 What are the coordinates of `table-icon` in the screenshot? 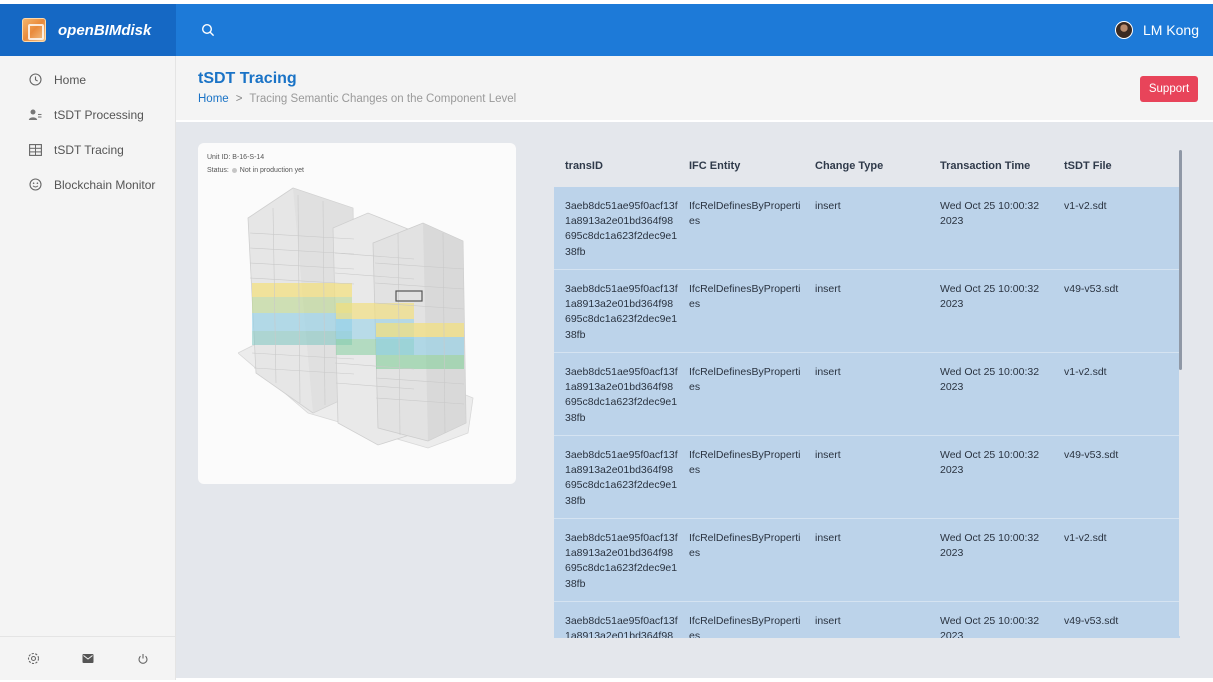 It's located at (35, 150).